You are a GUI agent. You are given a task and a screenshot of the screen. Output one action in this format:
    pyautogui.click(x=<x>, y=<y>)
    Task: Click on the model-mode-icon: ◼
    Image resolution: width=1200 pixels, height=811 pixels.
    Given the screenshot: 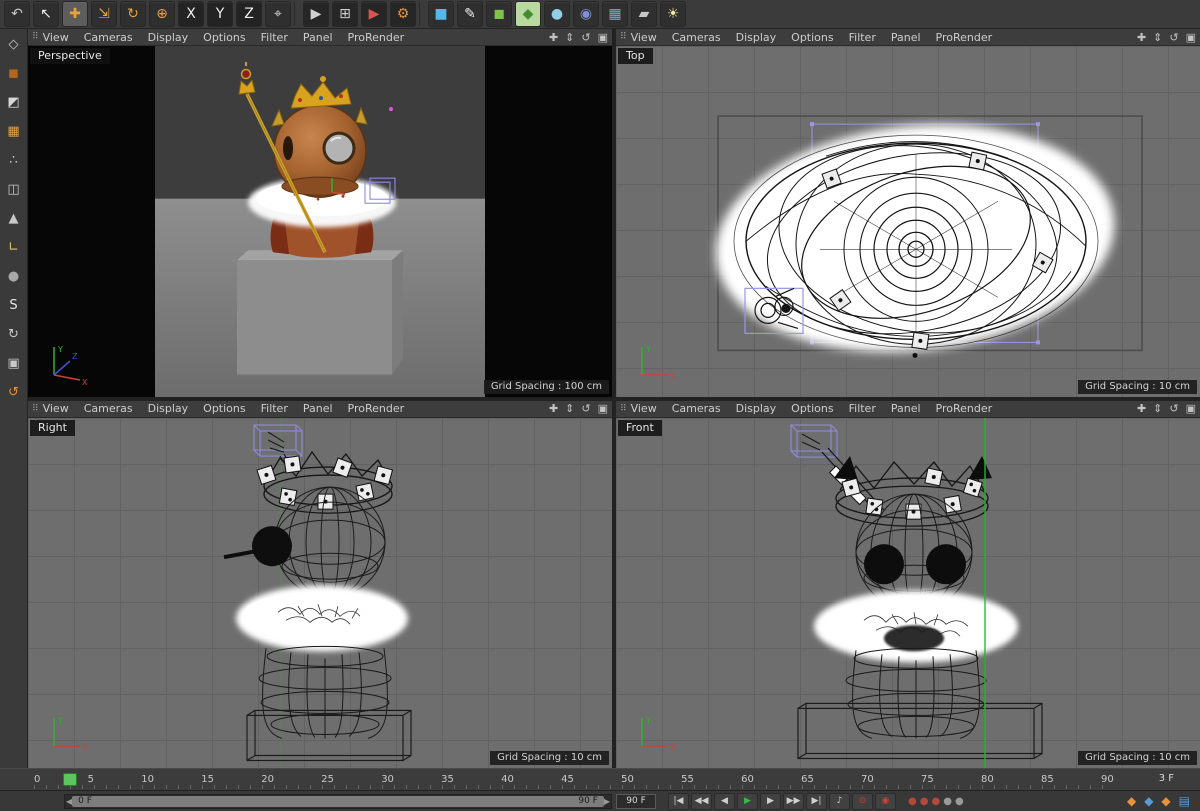 What is the action you would take?
    pyautogui.click(x=14, y=73)
    